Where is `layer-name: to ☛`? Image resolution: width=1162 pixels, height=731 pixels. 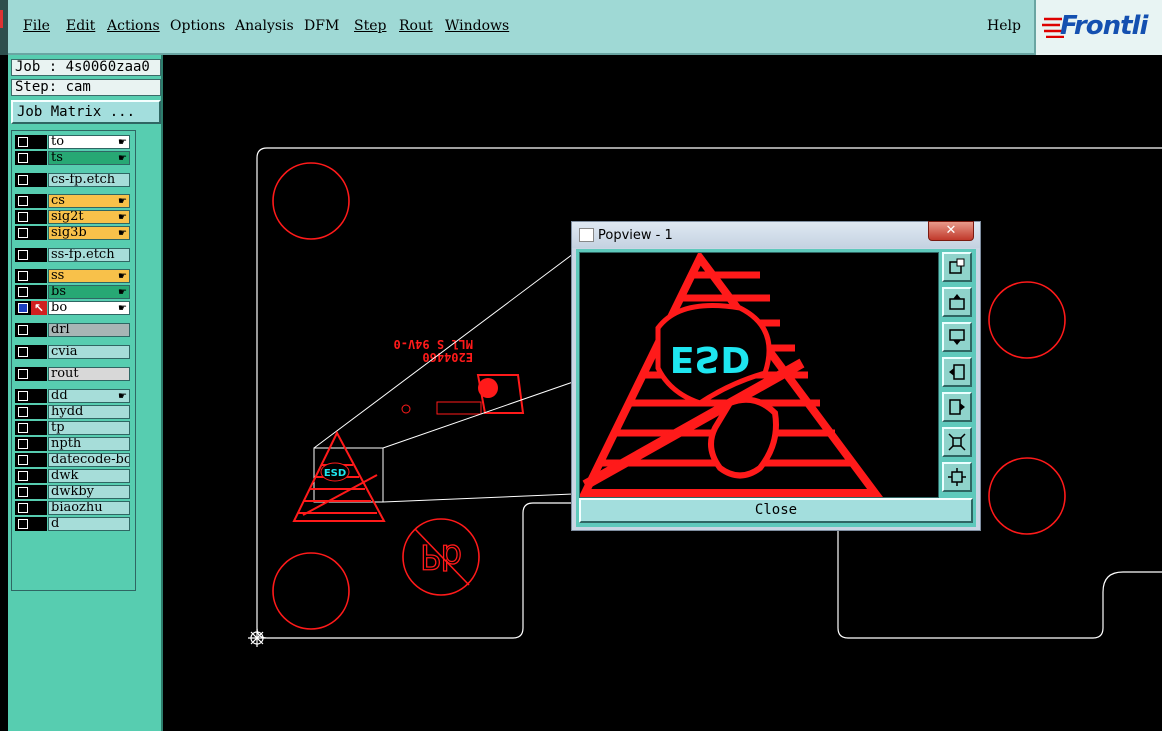 layer-name: to ☛ is located at coordinates (89, 142).